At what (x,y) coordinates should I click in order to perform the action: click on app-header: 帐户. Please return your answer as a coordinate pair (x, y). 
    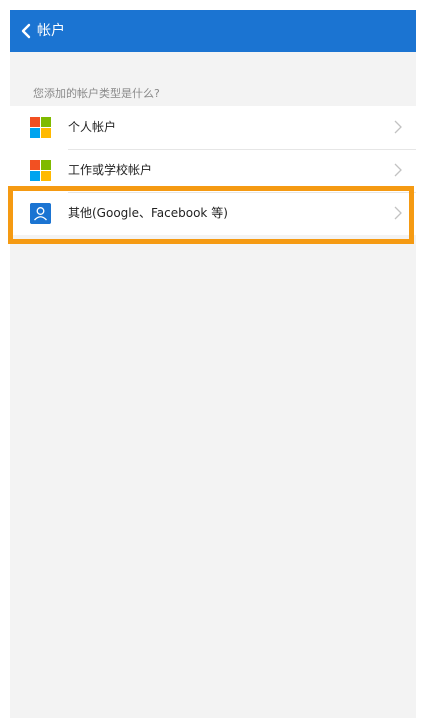
    Looking at the image, I should click on (213, 31).